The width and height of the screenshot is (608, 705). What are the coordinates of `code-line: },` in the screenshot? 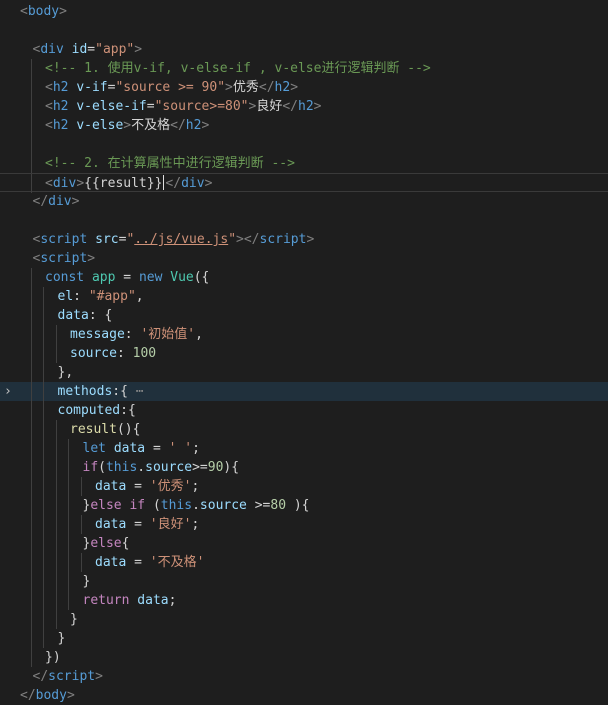 It's located at (304, 372).